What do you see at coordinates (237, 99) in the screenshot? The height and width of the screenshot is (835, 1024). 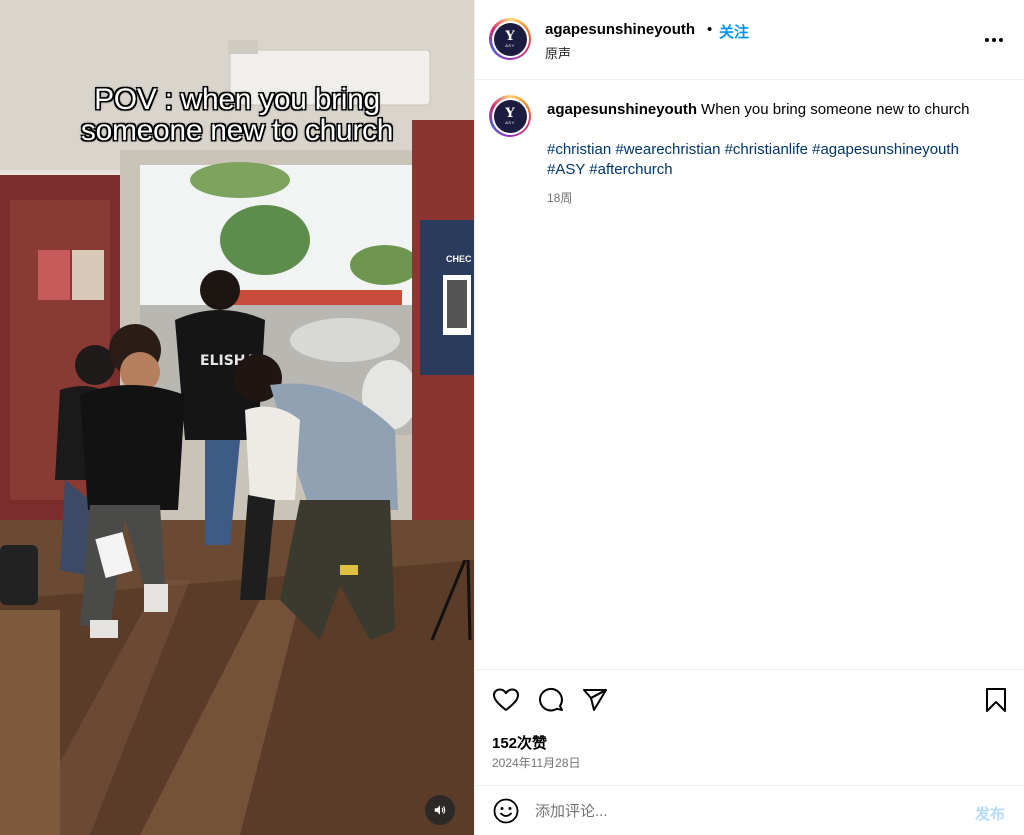 I see `overlay-line-1: POV : when you bring` at bounding box center [237, 99].